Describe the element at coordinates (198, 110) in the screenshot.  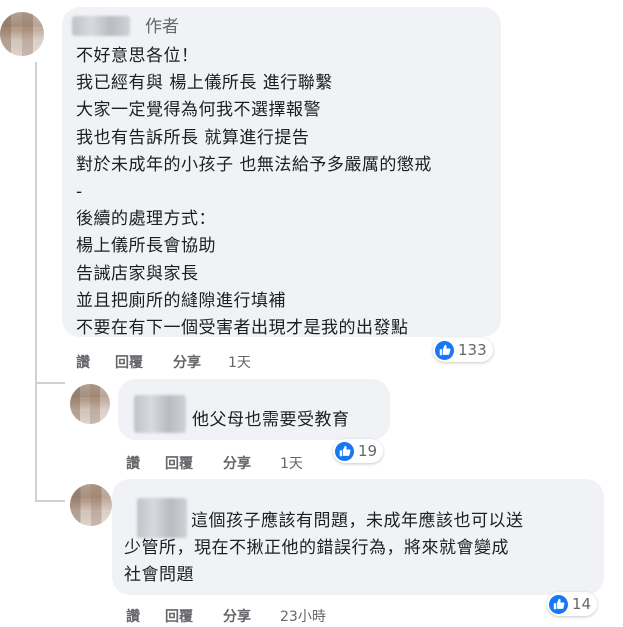
I see `comment-line: 大家一定覺得為何我不選擇報警` at that location.